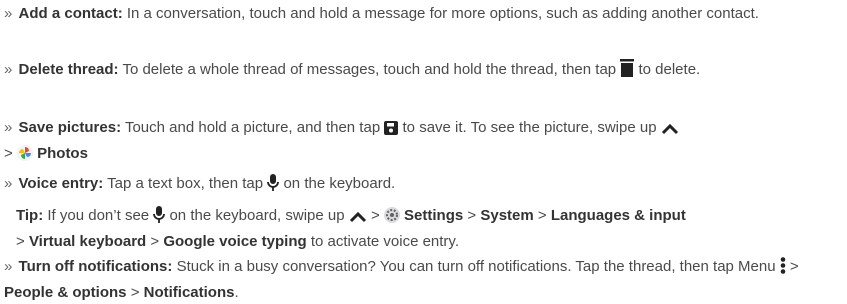 The width and height of the screenshot is (847, 304). What do you see at coordinates (61, 183) in the screenshot?
I see `voice-entry-title: Voice entry:` at bounding box center [61, 183].